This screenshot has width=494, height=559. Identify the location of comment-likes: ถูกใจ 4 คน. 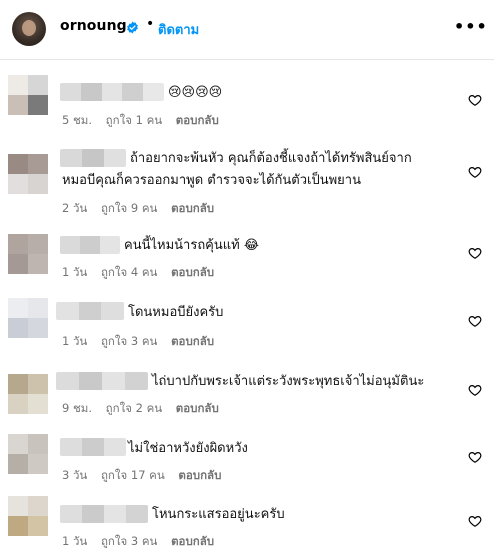
(129, 272).